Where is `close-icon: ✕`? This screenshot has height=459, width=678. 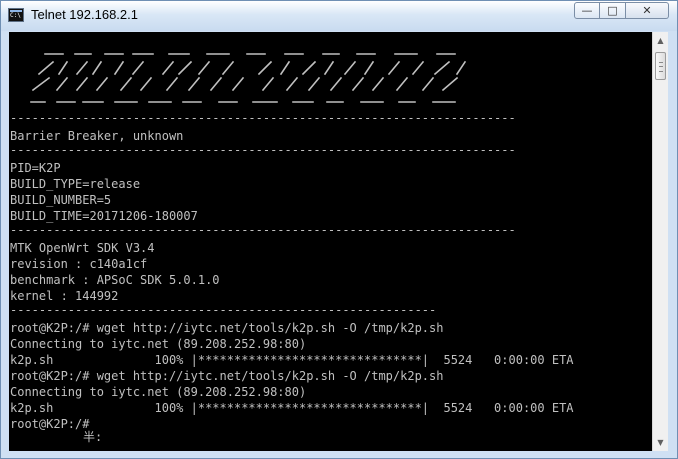 close-icon: ✕ is located at coordinates (647, 10).